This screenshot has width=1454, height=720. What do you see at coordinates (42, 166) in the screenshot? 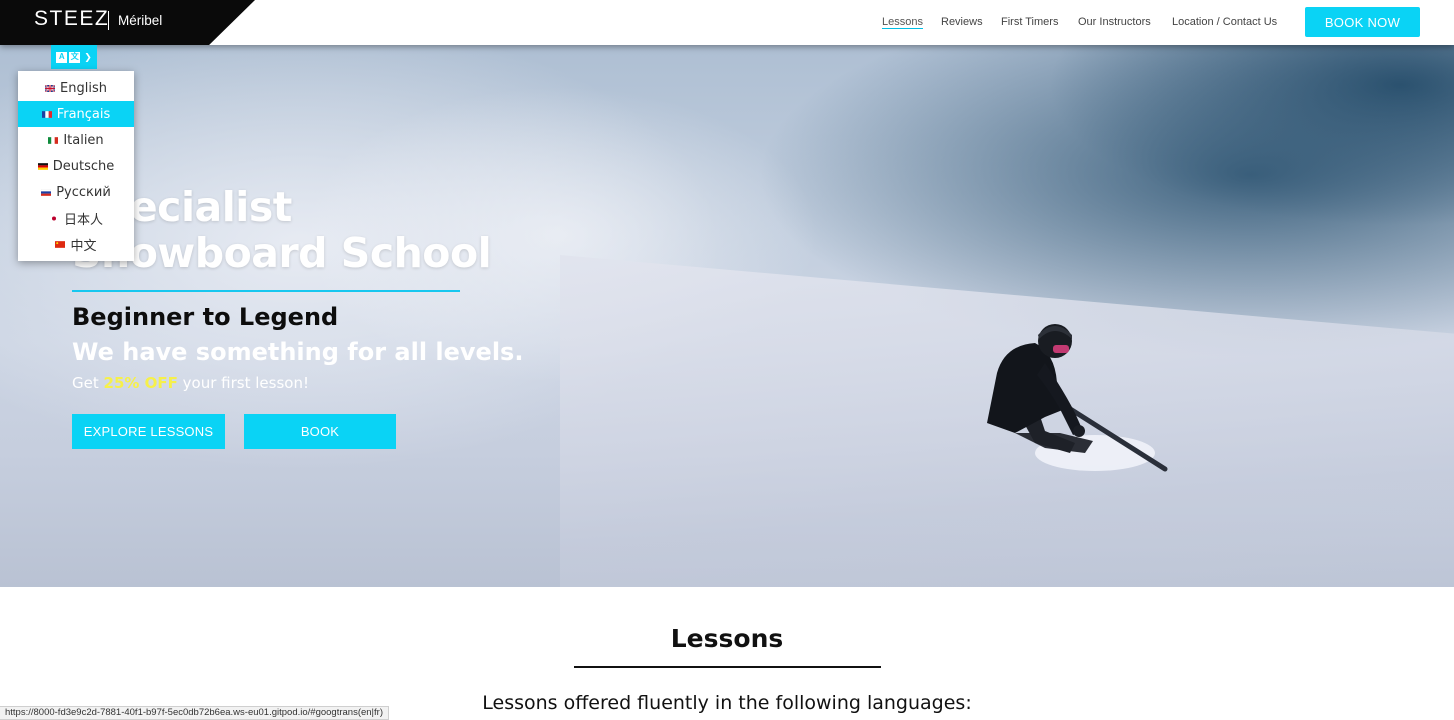
I see `germany-flag-icon` at bounding box center [42, 166].